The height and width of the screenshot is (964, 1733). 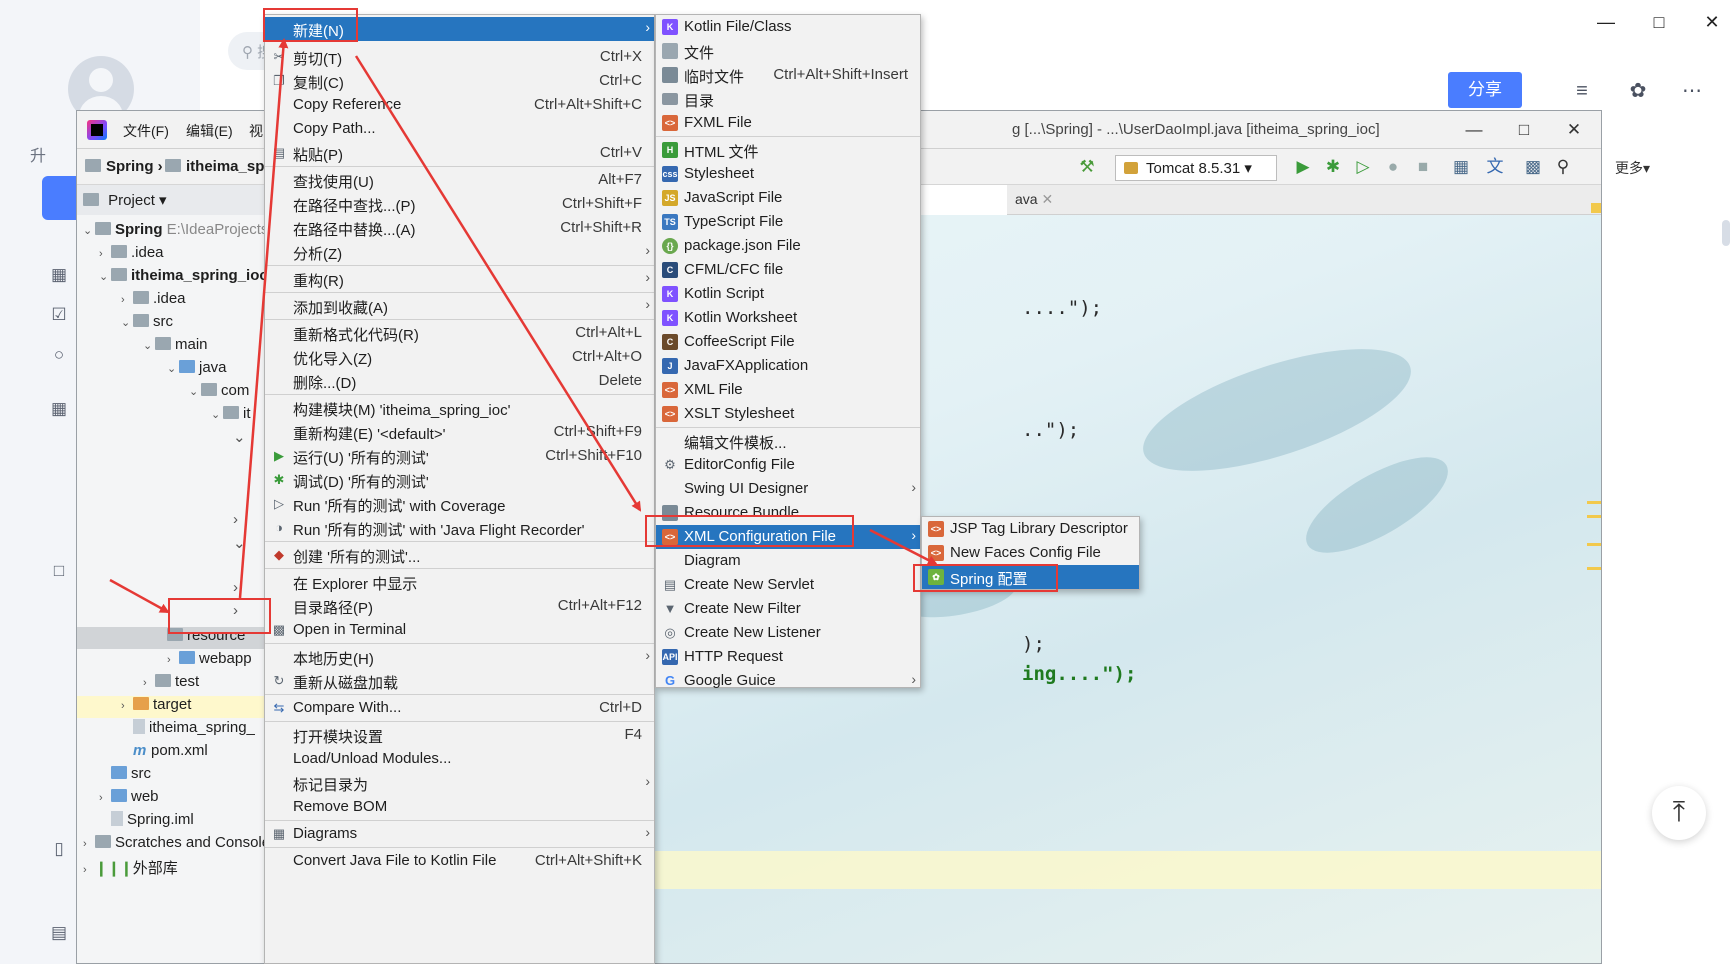 I want to click on tree-expander: ⌄, so click(x=239, y=545).